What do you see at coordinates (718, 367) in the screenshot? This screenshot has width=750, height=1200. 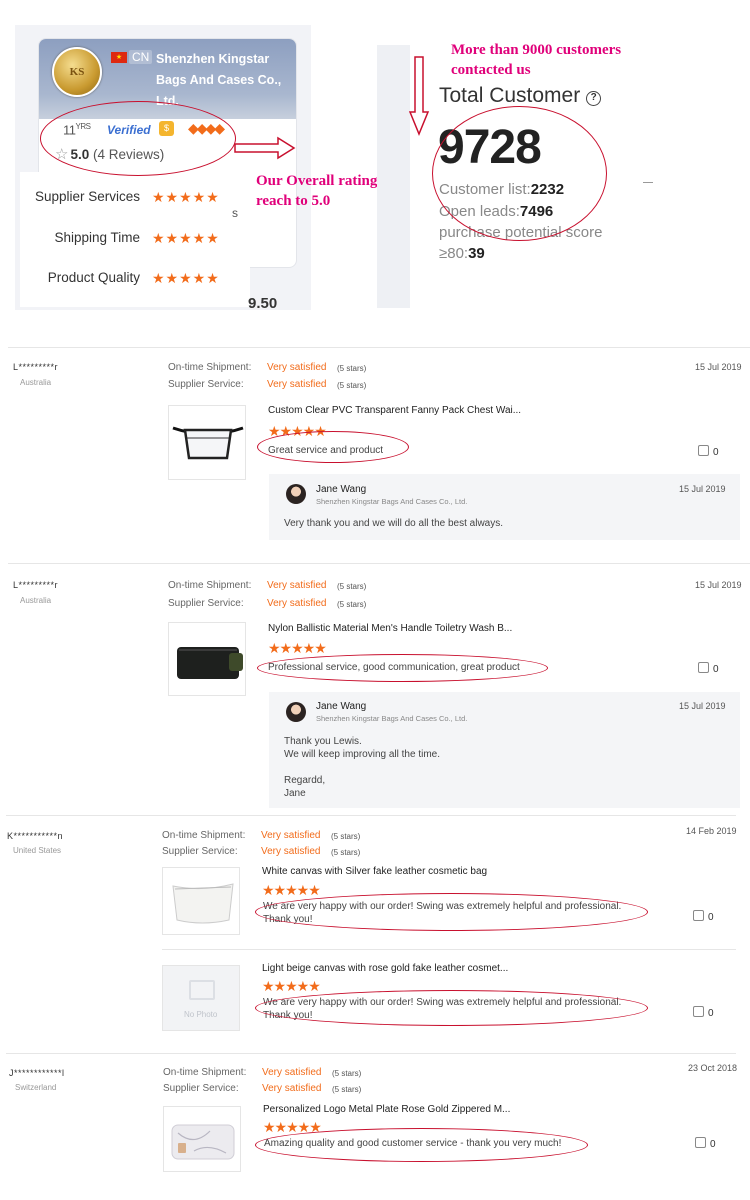 I see `review-date: 15 Jul 2019` at bounding box center [718, 367].